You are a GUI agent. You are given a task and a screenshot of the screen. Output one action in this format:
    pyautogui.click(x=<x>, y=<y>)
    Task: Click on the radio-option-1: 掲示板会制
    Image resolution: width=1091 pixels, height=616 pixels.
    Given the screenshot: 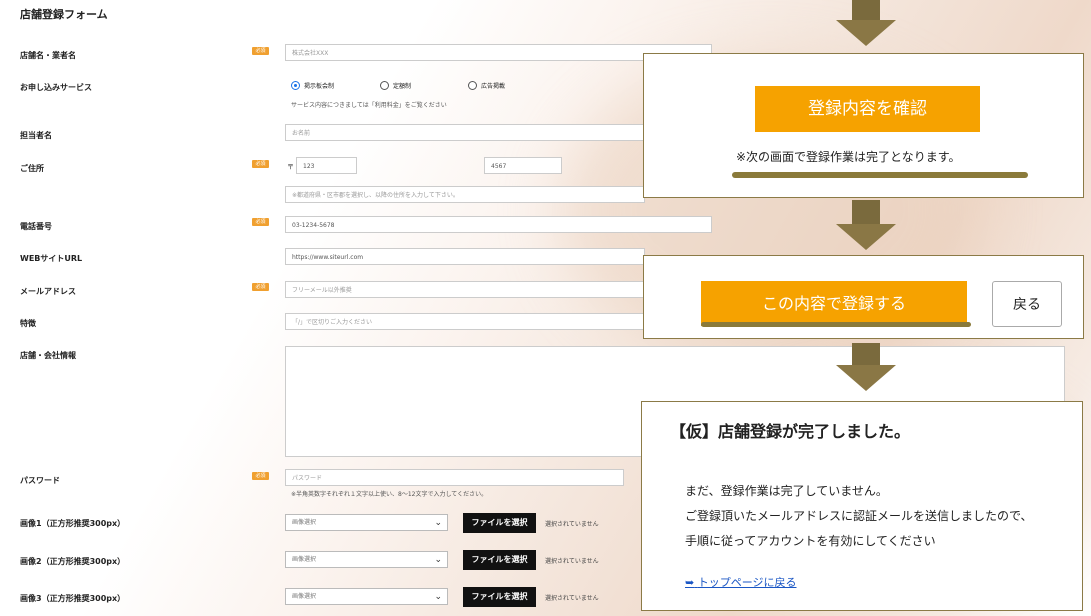 What is the action you would take?
    pyautogui.click(x=312, y=85)
    